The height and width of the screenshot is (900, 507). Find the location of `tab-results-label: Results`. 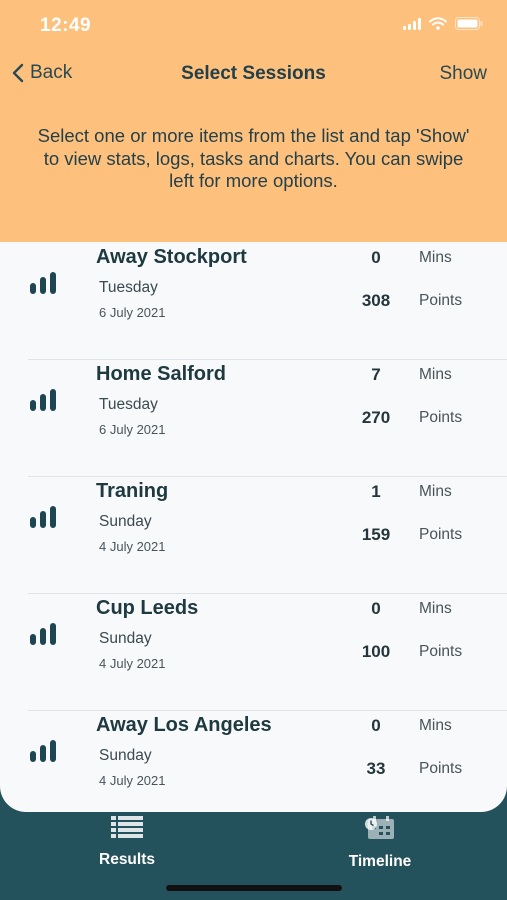

tab-results-label: Results is located at coordinates (127, 859).